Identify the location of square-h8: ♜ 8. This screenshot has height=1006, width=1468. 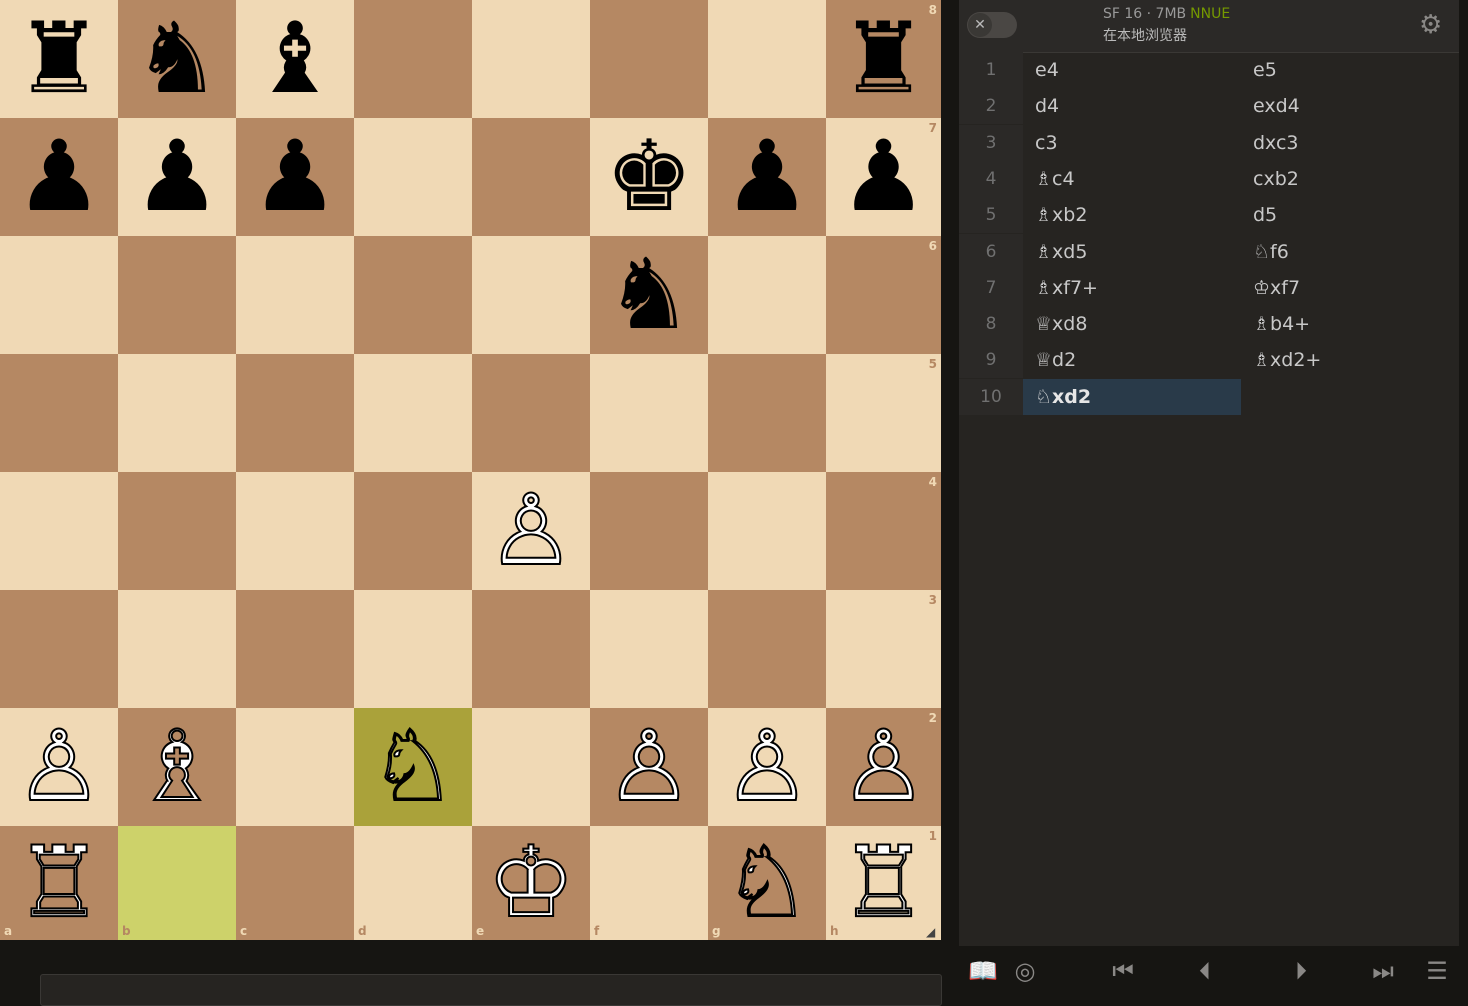
(883, 59).